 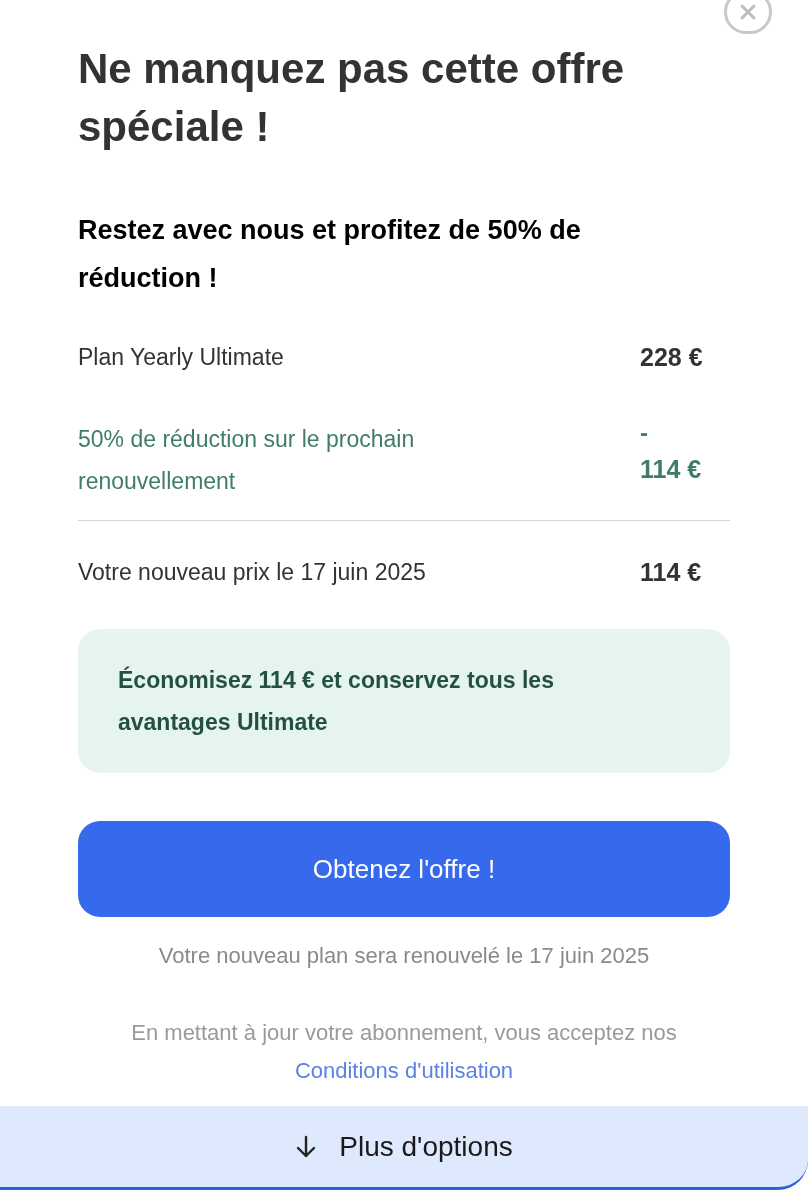 I want to click on close-icon, so click(x=748, y=12).